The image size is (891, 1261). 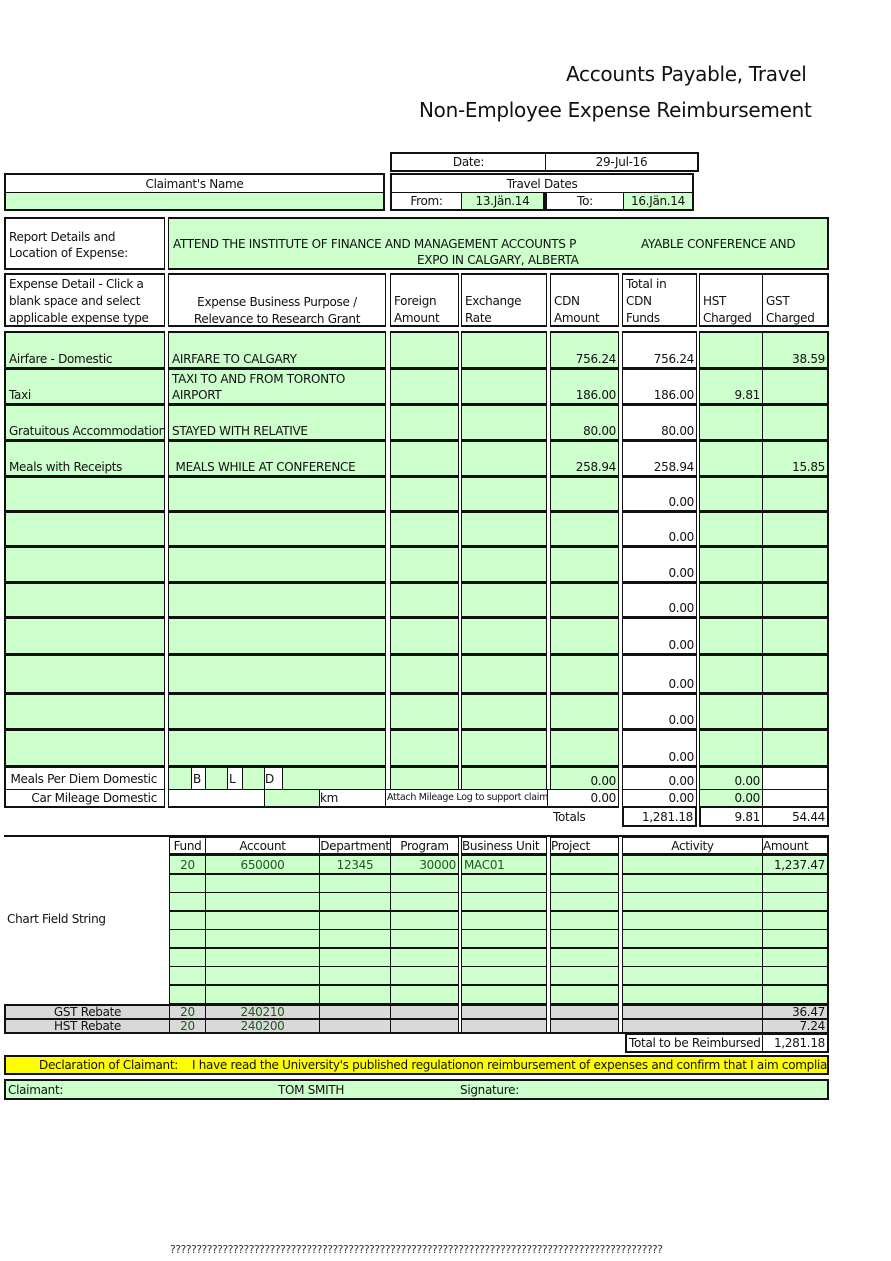 What do you see at coordinates (277, 422) in the screenshot?
I see `expense-purpose-cell: STAYED WITH RELATIVE` at bounding box center [277, 422].